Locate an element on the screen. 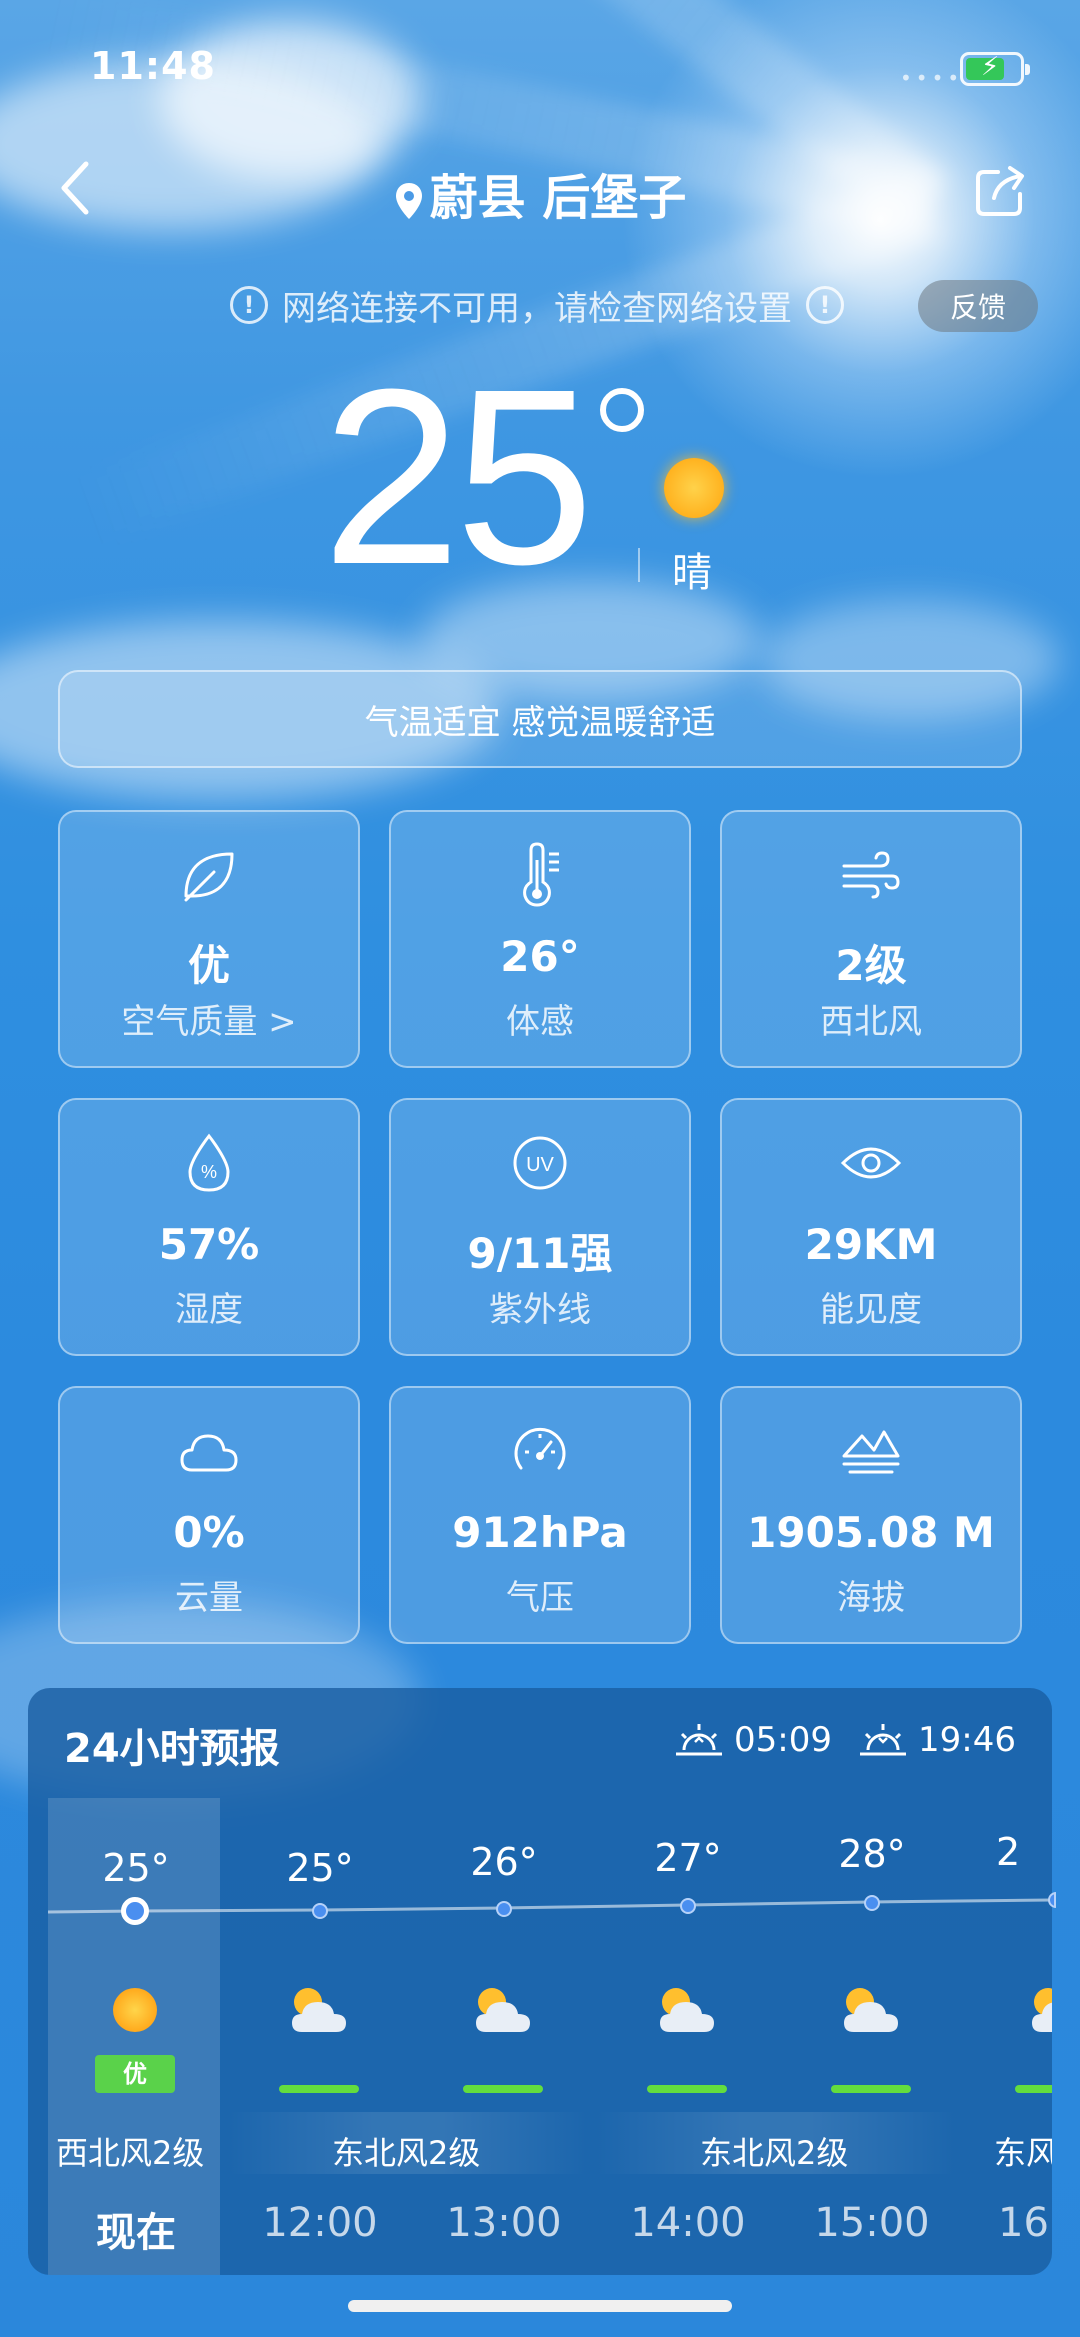  forecast-title: 24小时预报 is located at coordinates (172, 1749).